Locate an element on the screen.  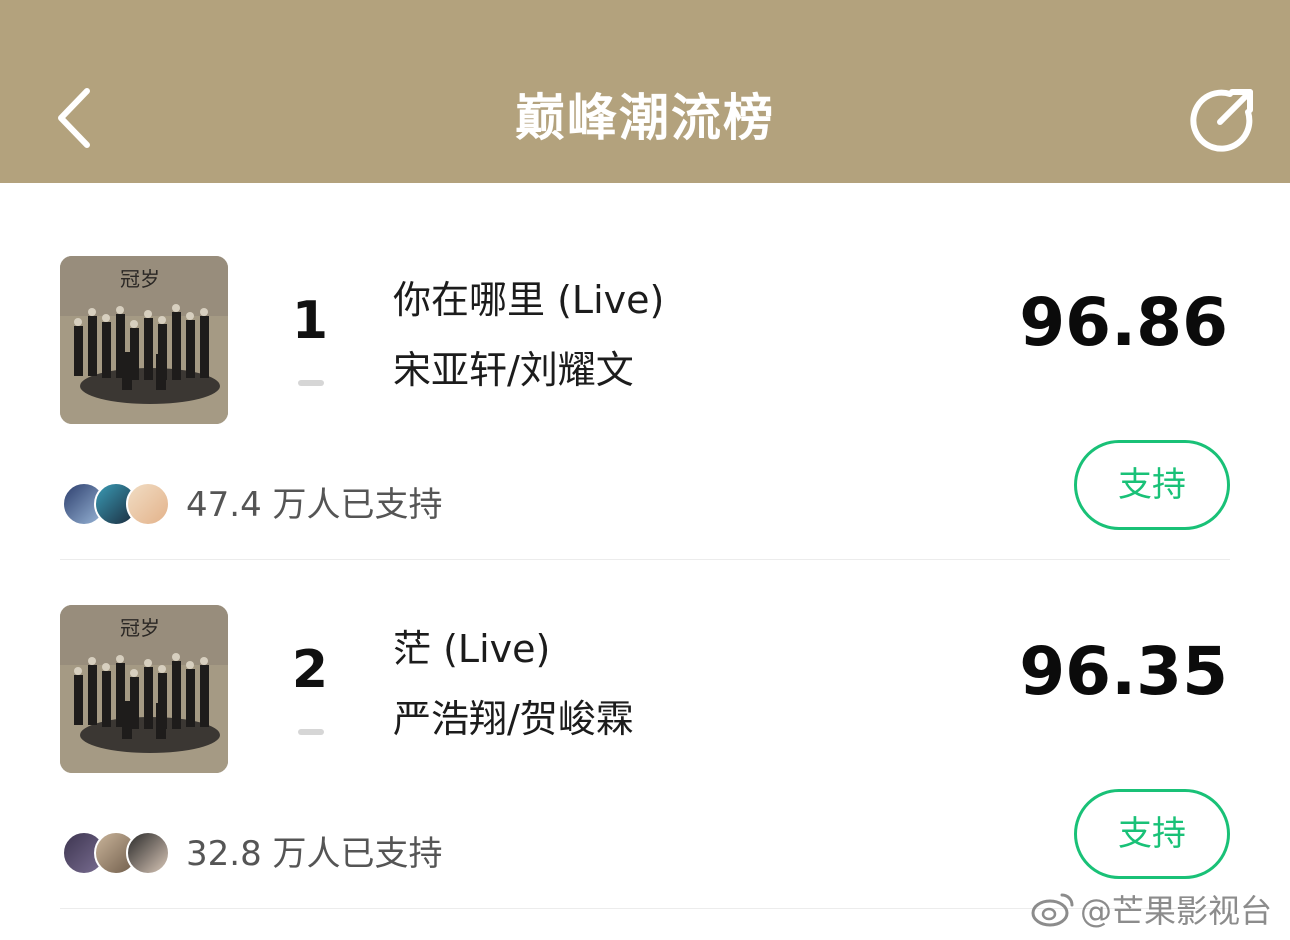
song-title: 茫 (Live) is located at coordinates (471, 649).